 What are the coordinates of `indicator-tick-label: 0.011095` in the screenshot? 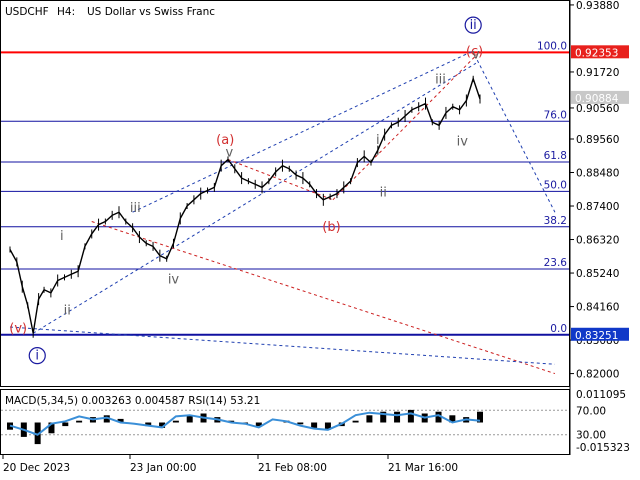 It's located at (601, 395).